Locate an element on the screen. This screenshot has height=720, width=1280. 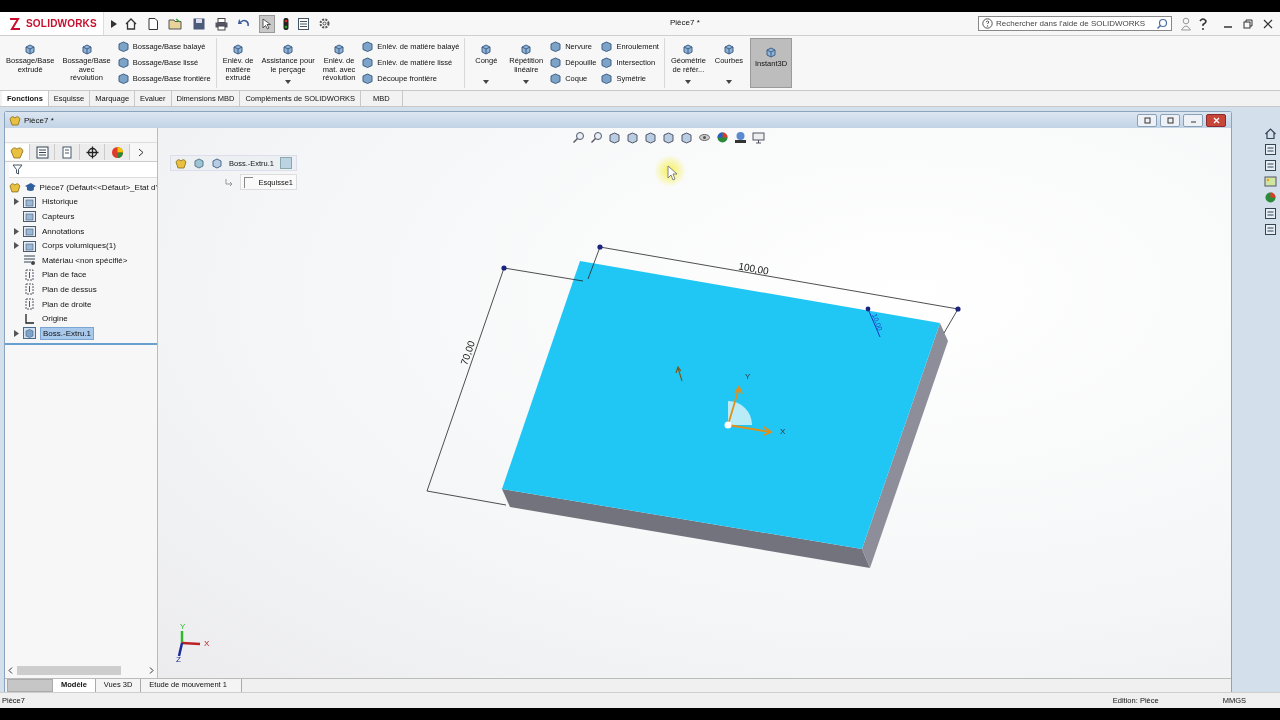
tree-item: Matériau <non spécifié> is located at coordinates (81, 260).